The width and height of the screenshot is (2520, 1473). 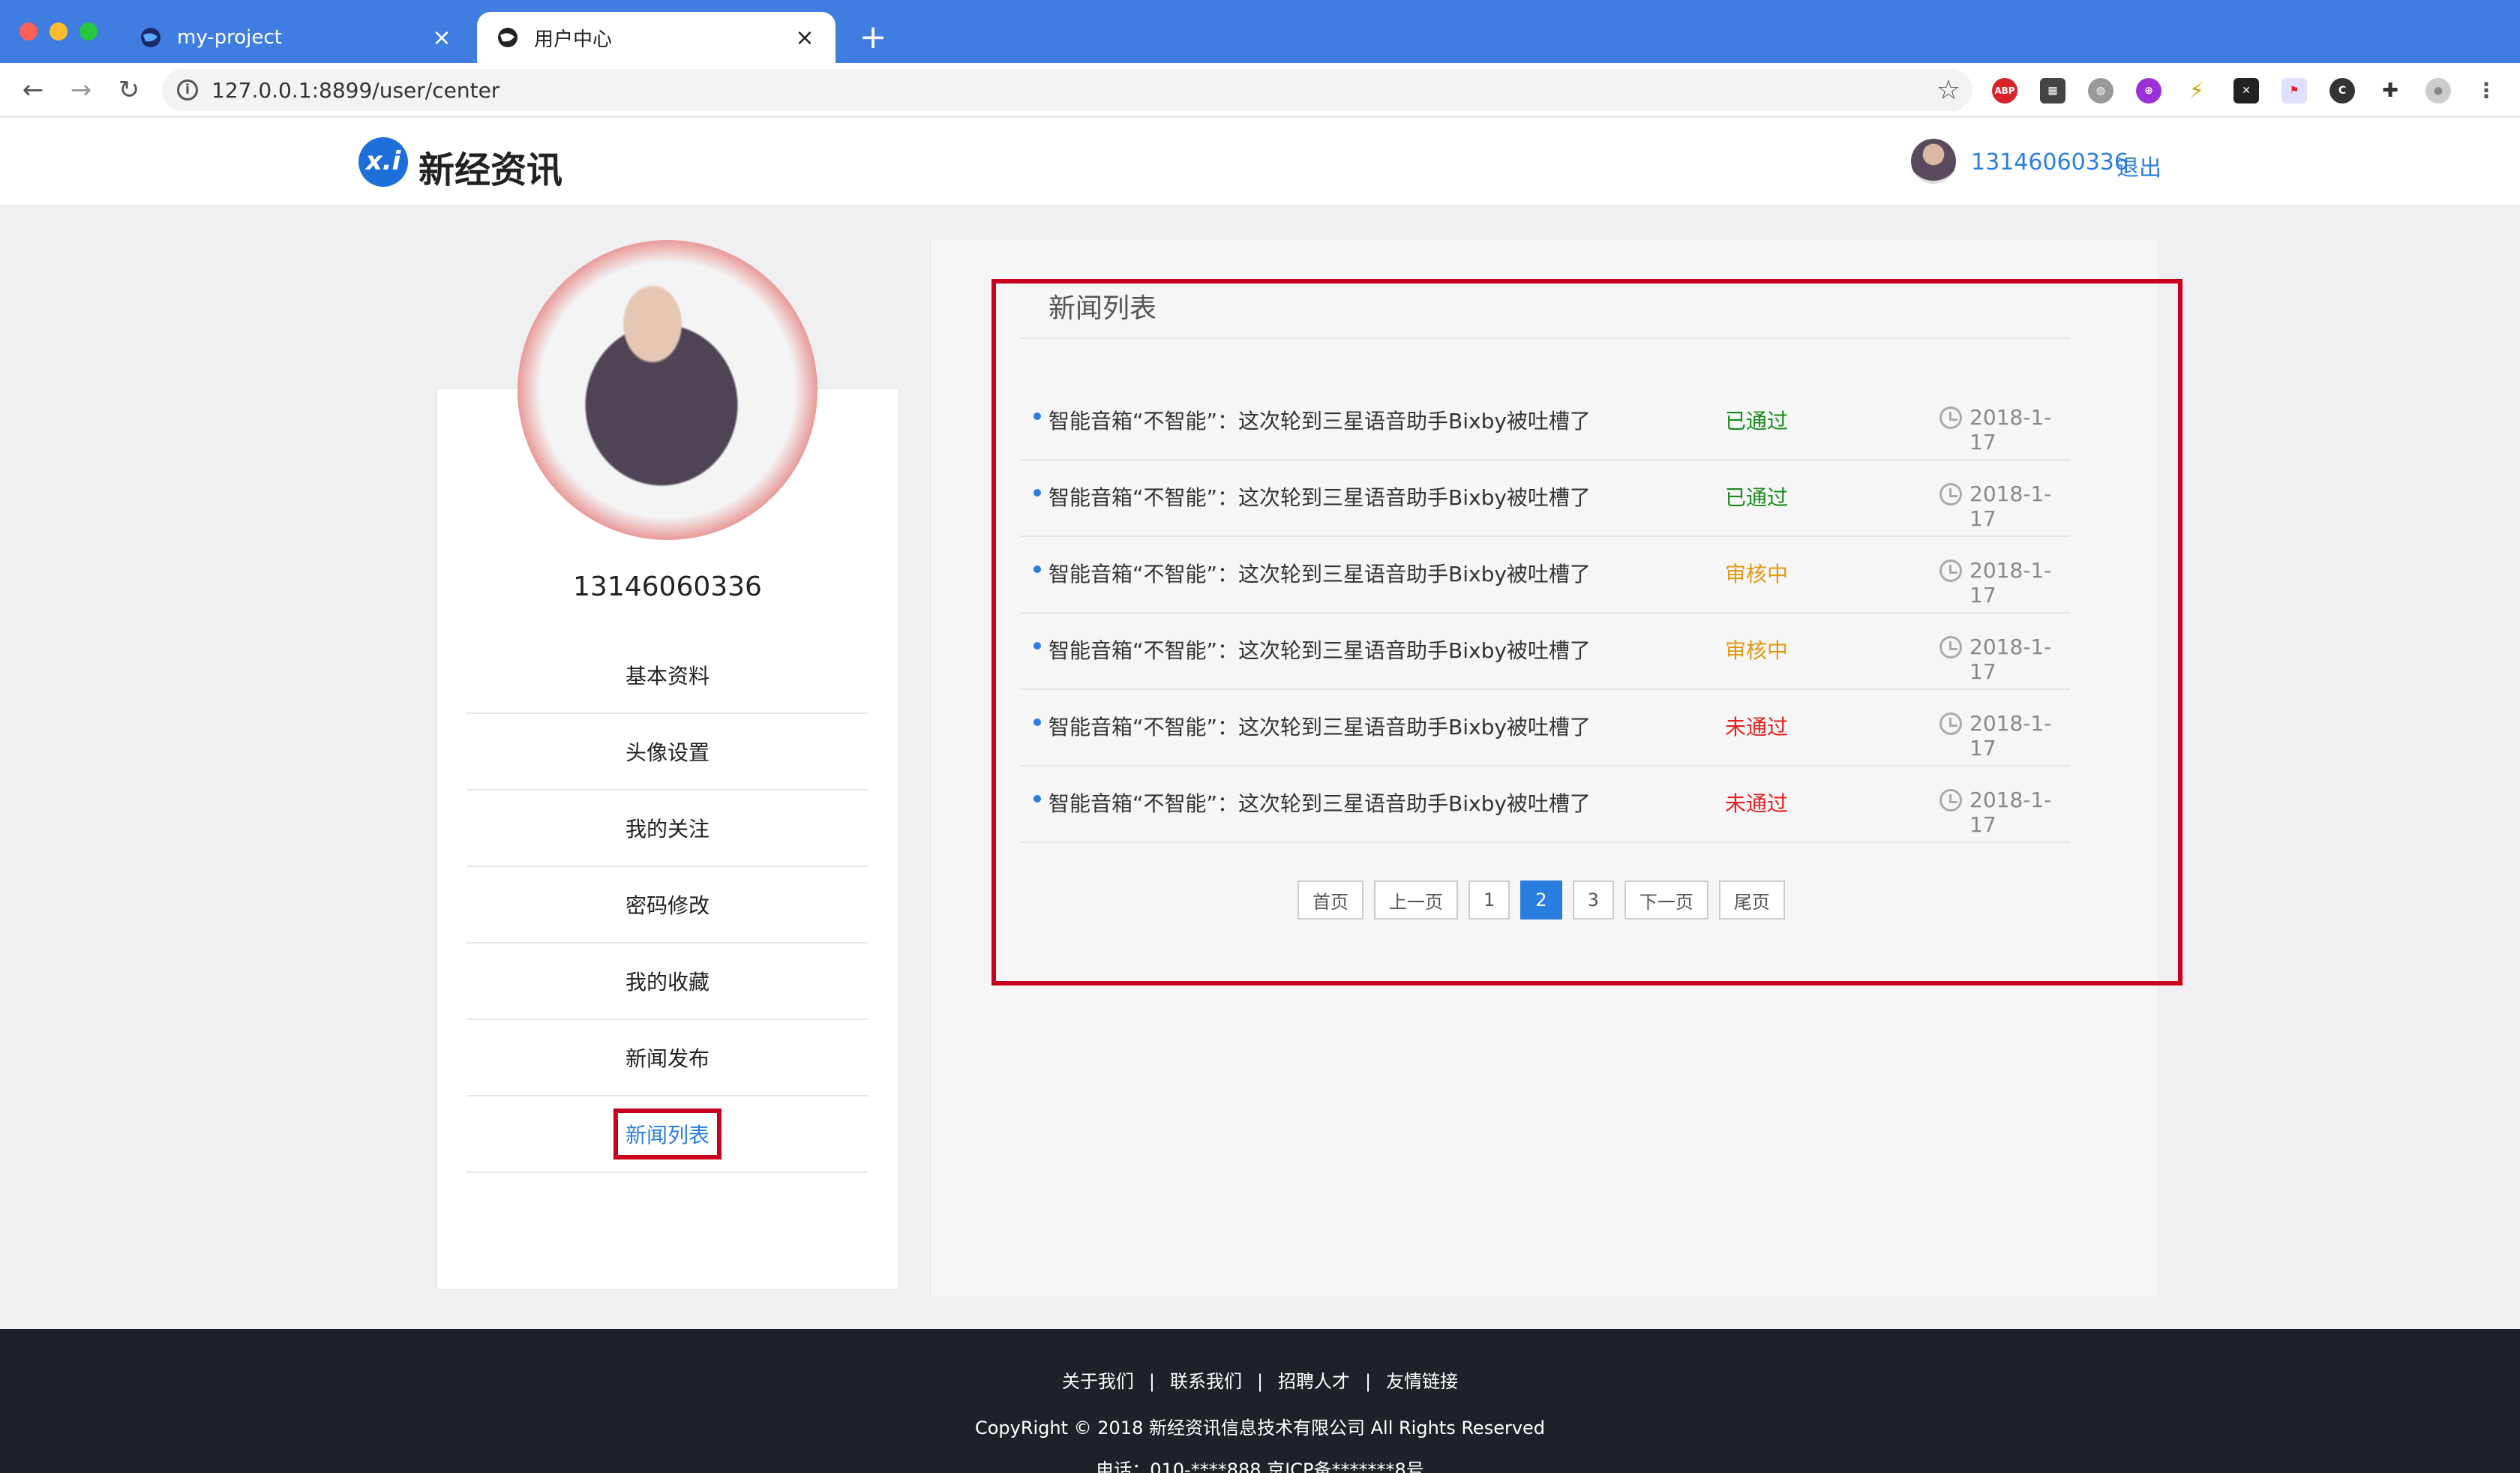 I want to click on page-title: 新闻列表, so click(x=1102, y=308).